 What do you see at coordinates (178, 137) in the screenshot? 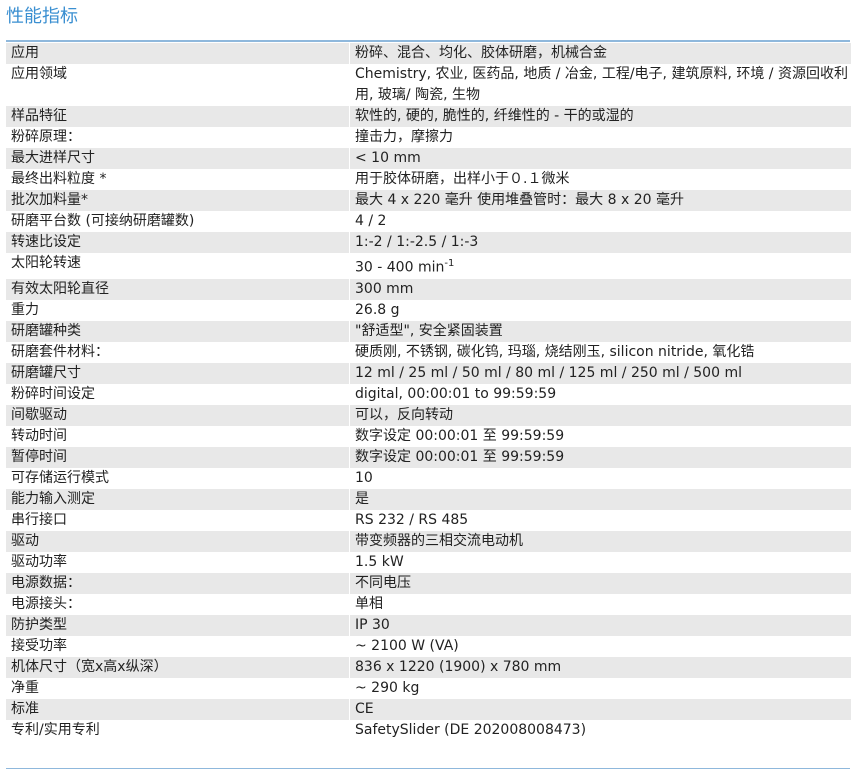
I see `spec-label: 粉碎原理：` at bounding box center [178, 137].